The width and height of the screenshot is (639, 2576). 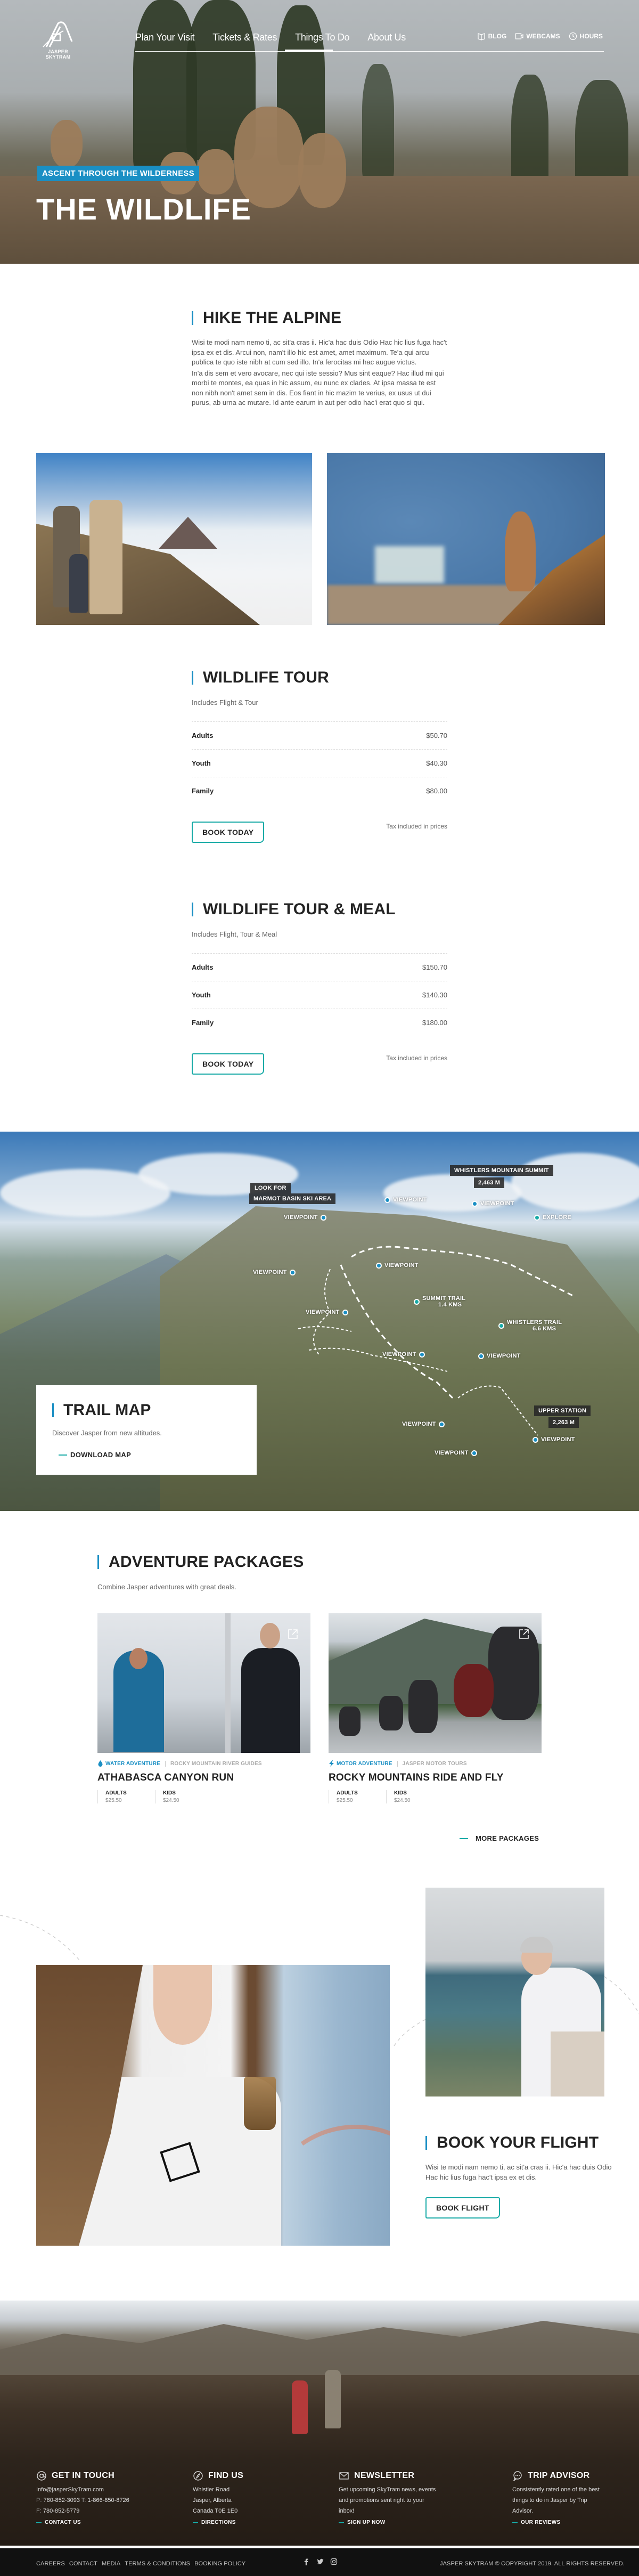 What do you see at coordinates (111, 2564) in the screenshot?
I see `media-link: MEDIA` at bounding box center [111, 2564].